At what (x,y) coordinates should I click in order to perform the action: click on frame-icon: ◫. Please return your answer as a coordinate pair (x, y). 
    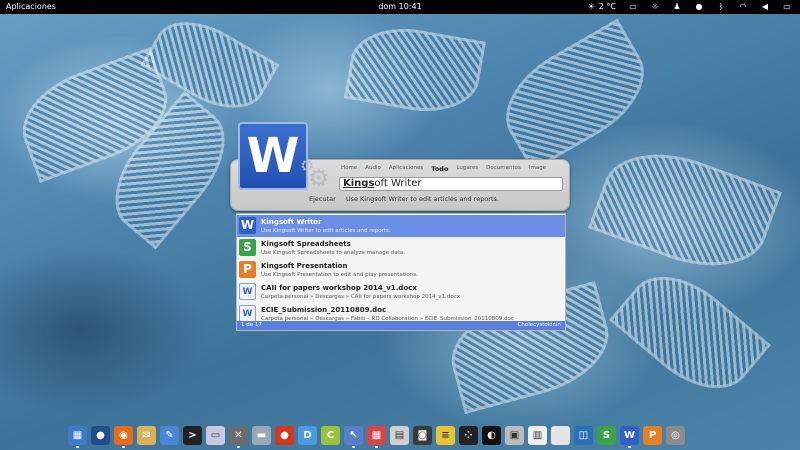
    Looking at the image, I should click on (583, 435).